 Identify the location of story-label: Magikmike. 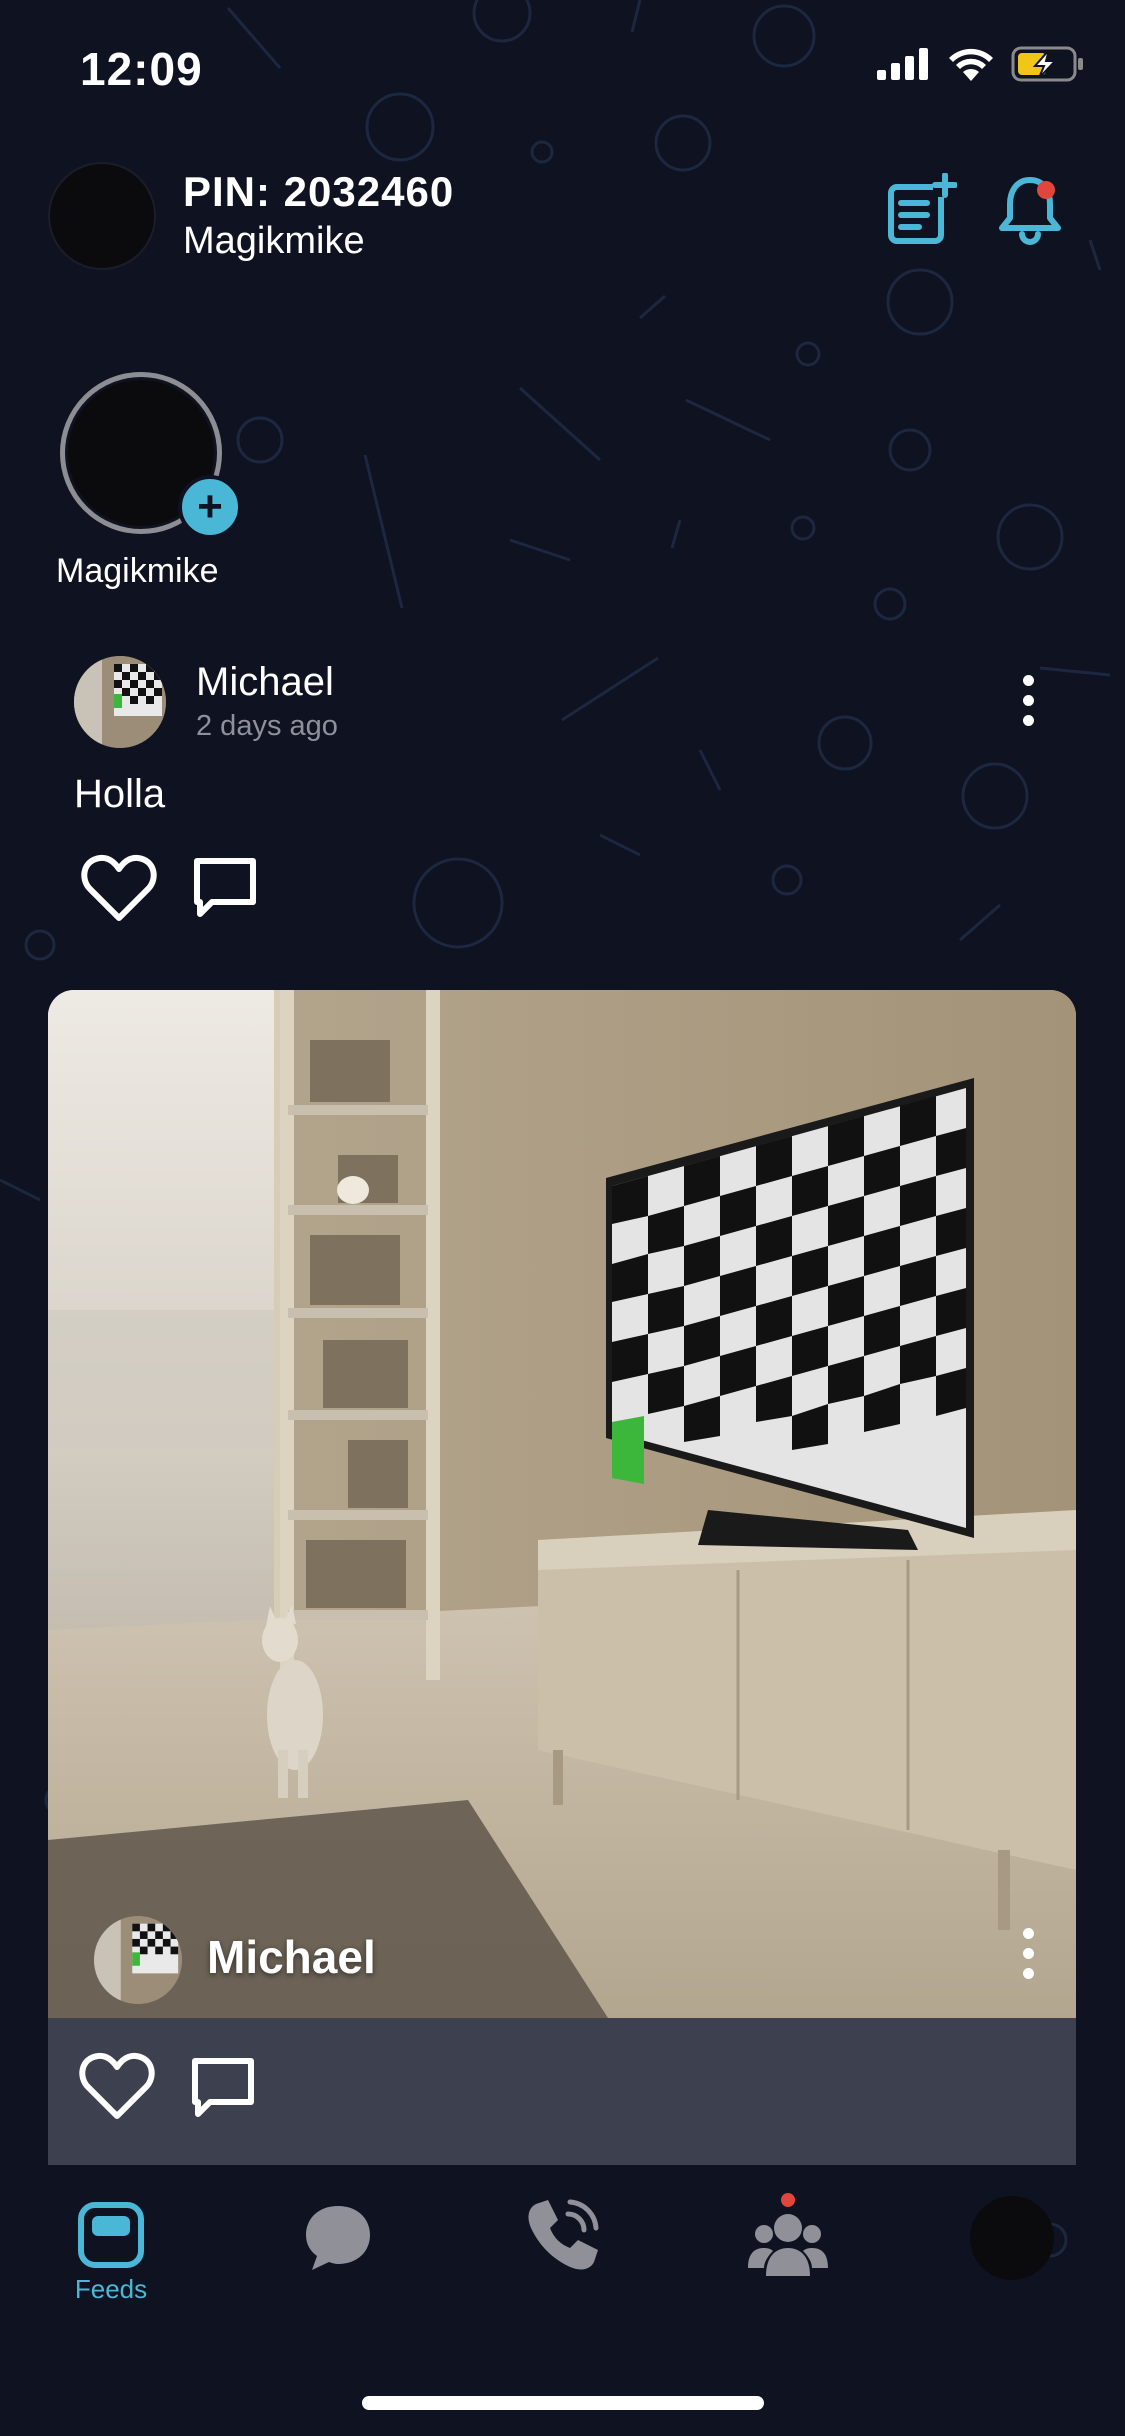
(137, 571).